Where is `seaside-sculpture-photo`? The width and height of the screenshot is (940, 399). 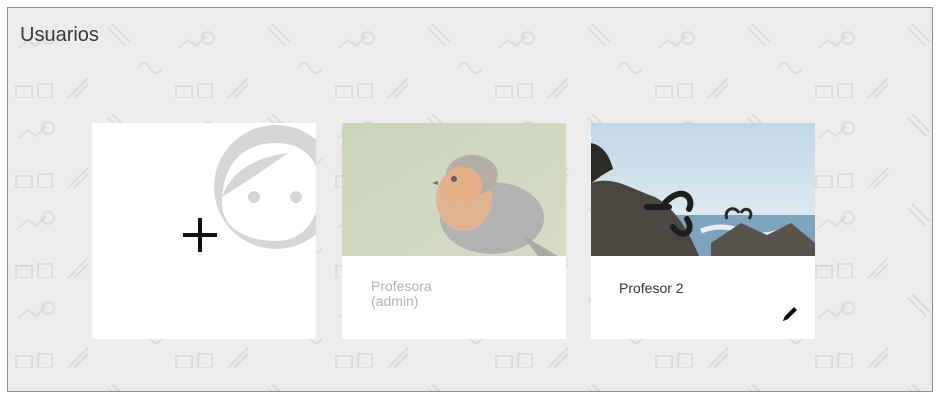
seaside-sculpture-photo is located at coordinates (703, 189).